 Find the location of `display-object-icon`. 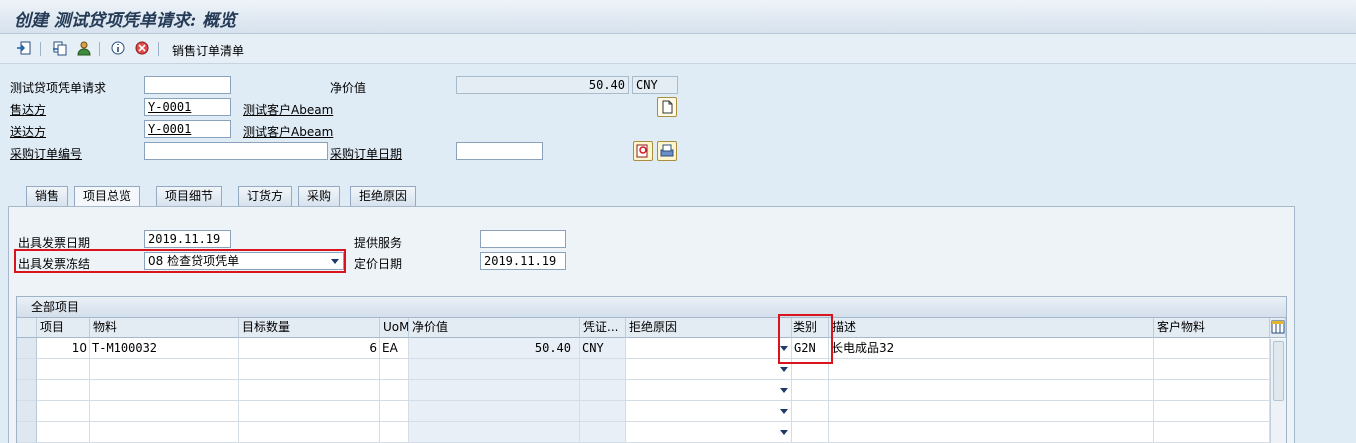

display-object-icon is located at coordinates (24, 48).